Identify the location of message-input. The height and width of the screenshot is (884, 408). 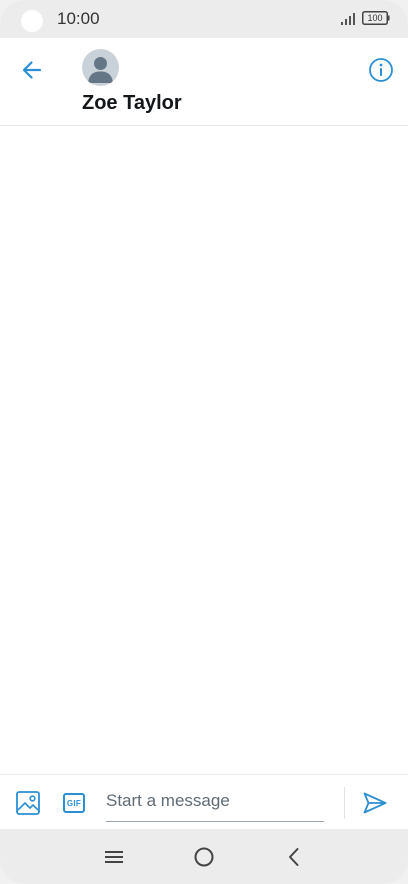
(215, 803).